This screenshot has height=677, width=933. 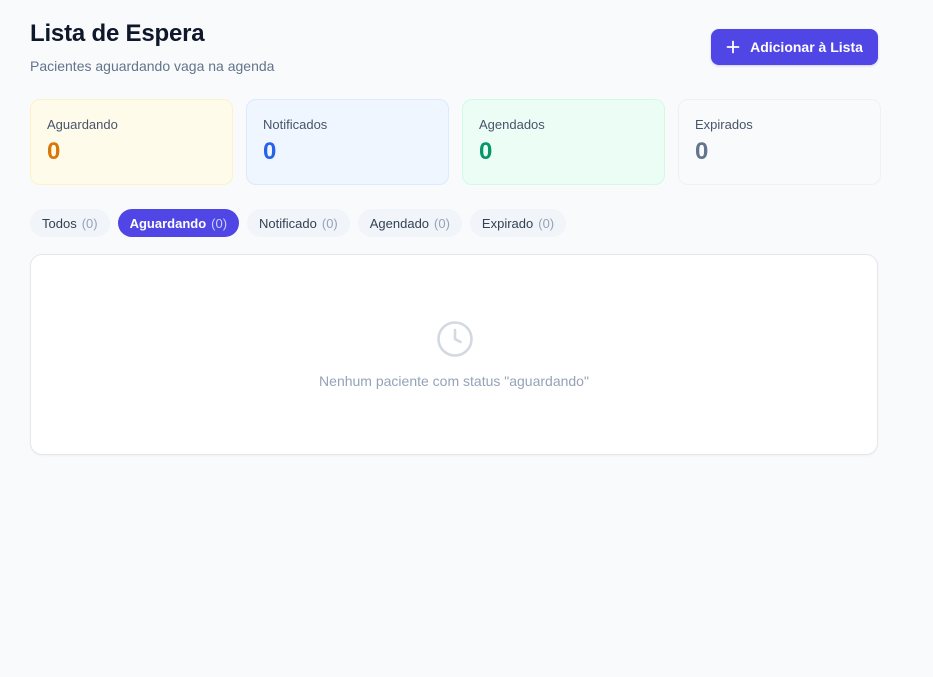 What do you see at coordinates (512, 124) in the screenshot?
I see `stat-label: Agendados` at bounding box center [512, 124].